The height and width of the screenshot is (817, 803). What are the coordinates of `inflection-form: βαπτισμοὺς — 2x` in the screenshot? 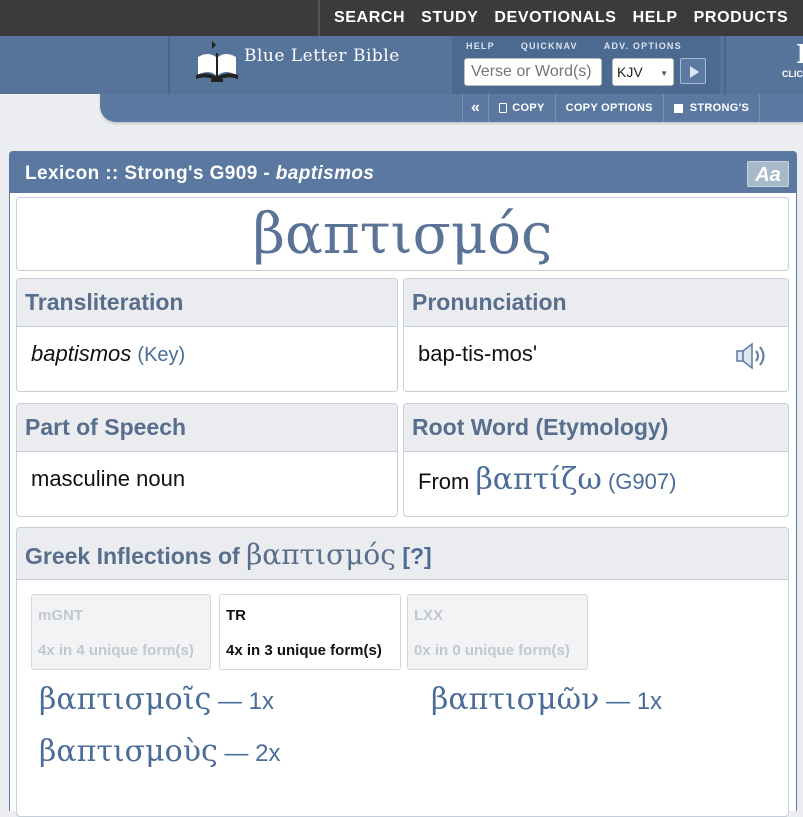 It's located at (159, 751).